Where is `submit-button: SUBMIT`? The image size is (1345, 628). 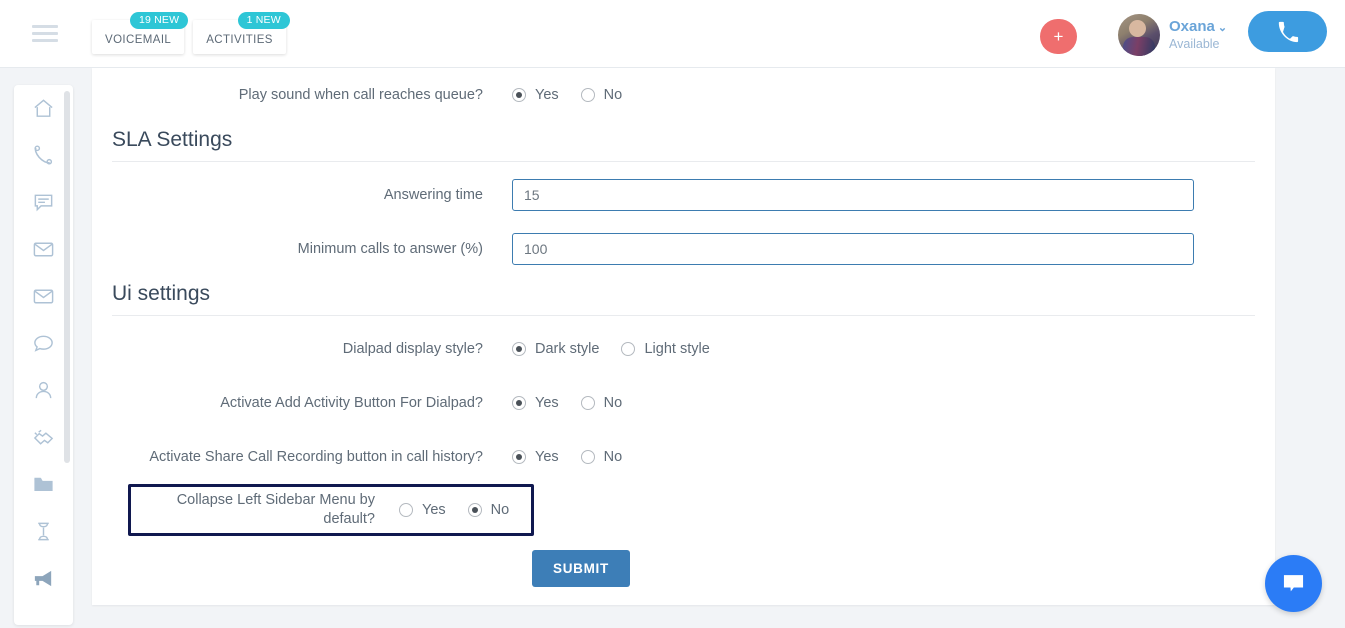
submit-button: SUBMIT is located at coordinates (581, 568).